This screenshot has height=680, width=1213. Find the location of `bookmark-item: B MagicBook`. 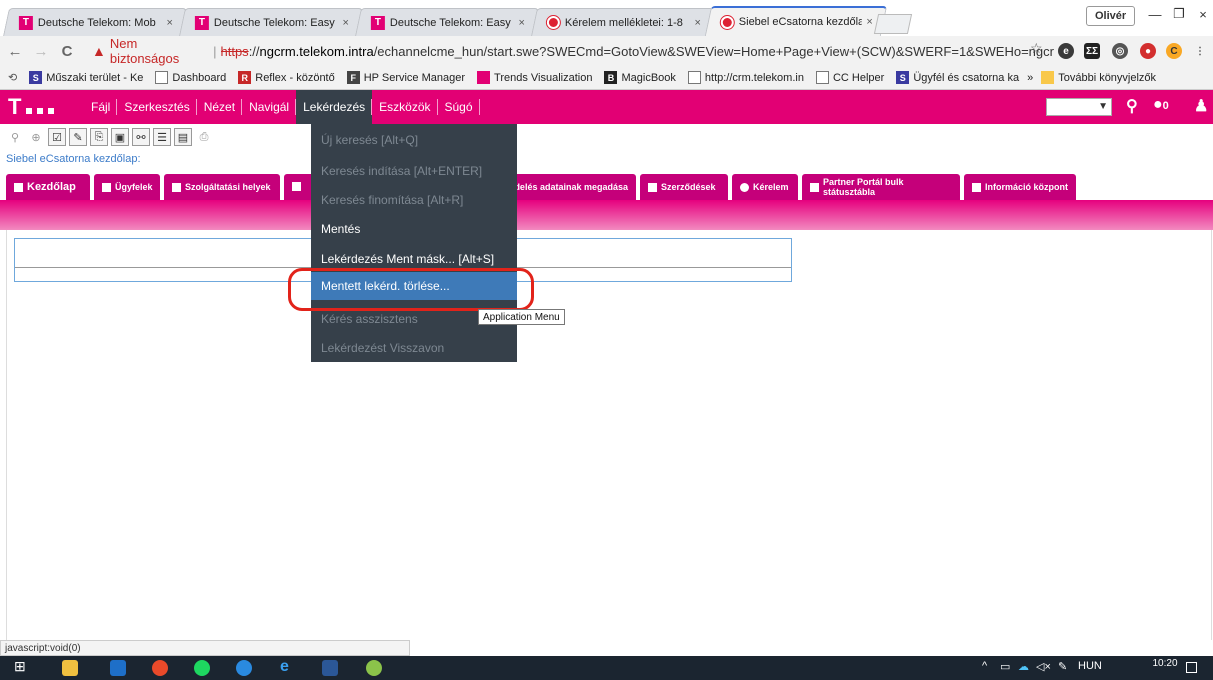

bookmark-item: B MagicBook is located at coordinates (640, 77).